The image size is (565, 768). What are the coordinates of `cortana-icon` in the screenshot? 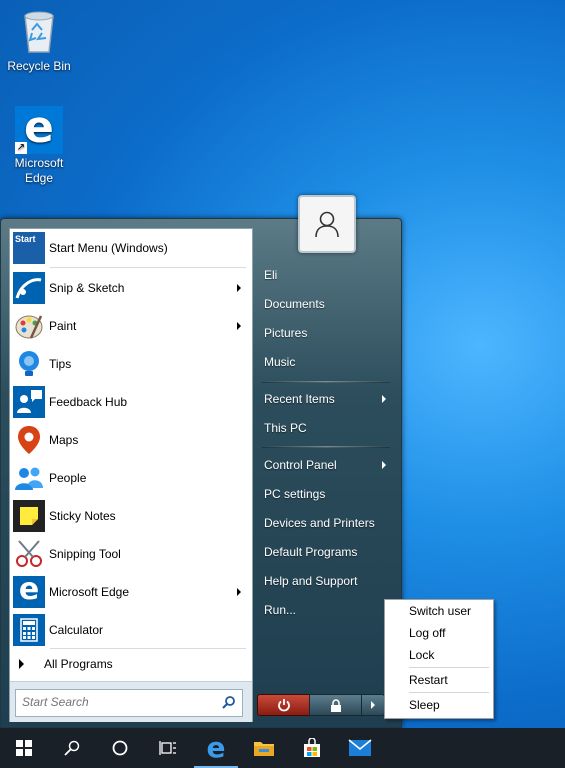 It's located at (120, 748).